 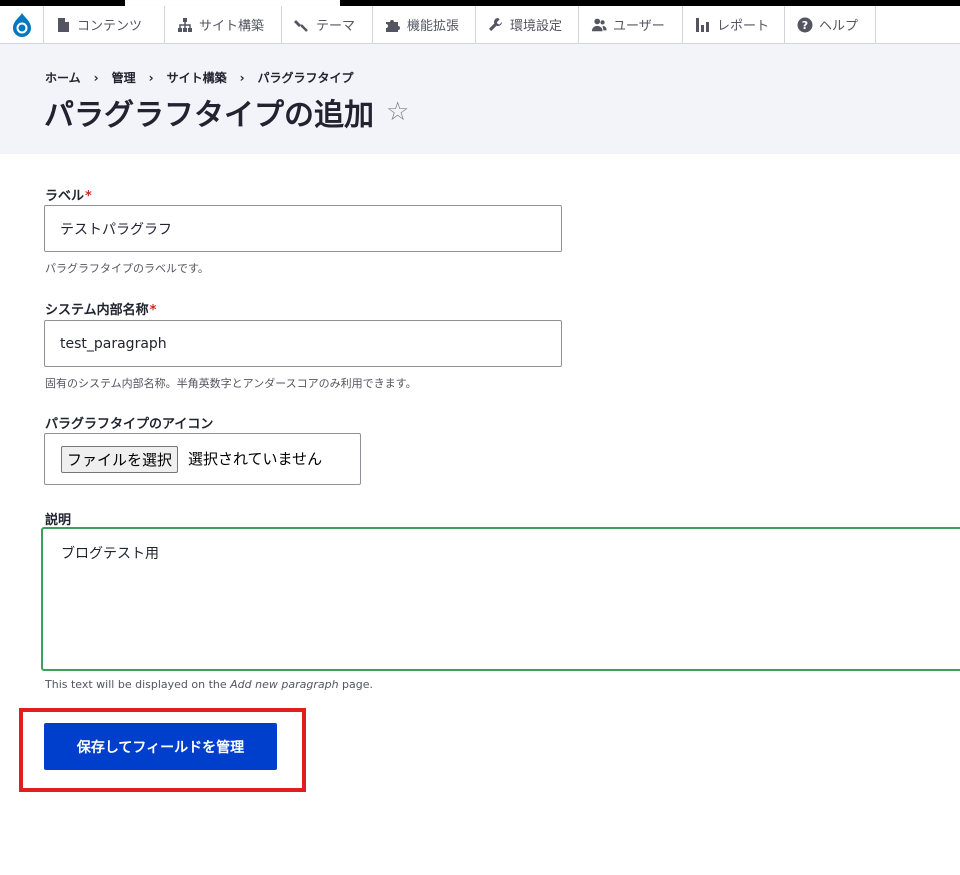 I want to click on breadcrumb-link-structure: サイト構築, so click(x=197, y=78).